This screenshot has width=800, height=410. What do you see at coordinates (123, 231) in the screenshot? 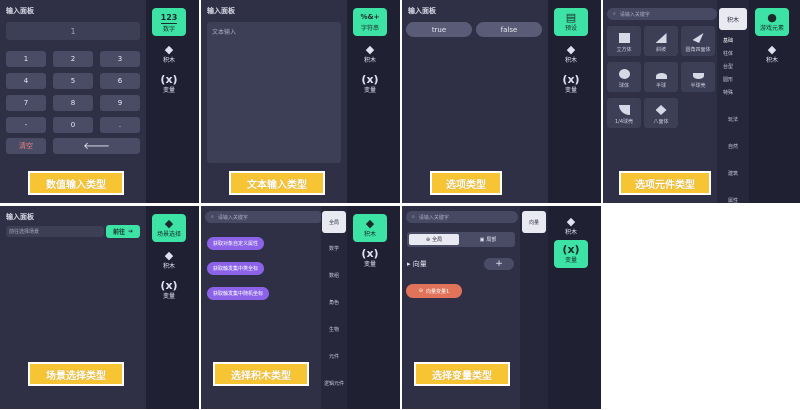
I see `go-button: 前往 ➔` at bounding box center [123, 231].